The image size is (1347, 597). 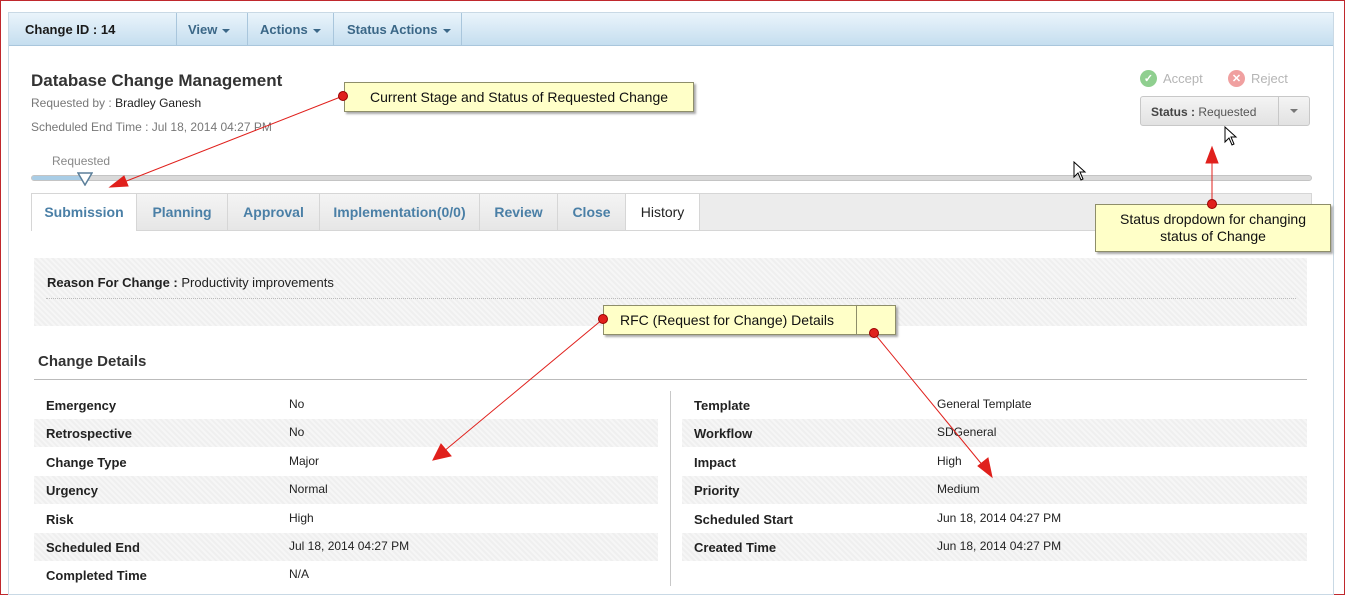 What do you see at coordinates (1183, 78) in the screenshot?
I see `accept-label: Accept` at bounding box center [1183, 78].